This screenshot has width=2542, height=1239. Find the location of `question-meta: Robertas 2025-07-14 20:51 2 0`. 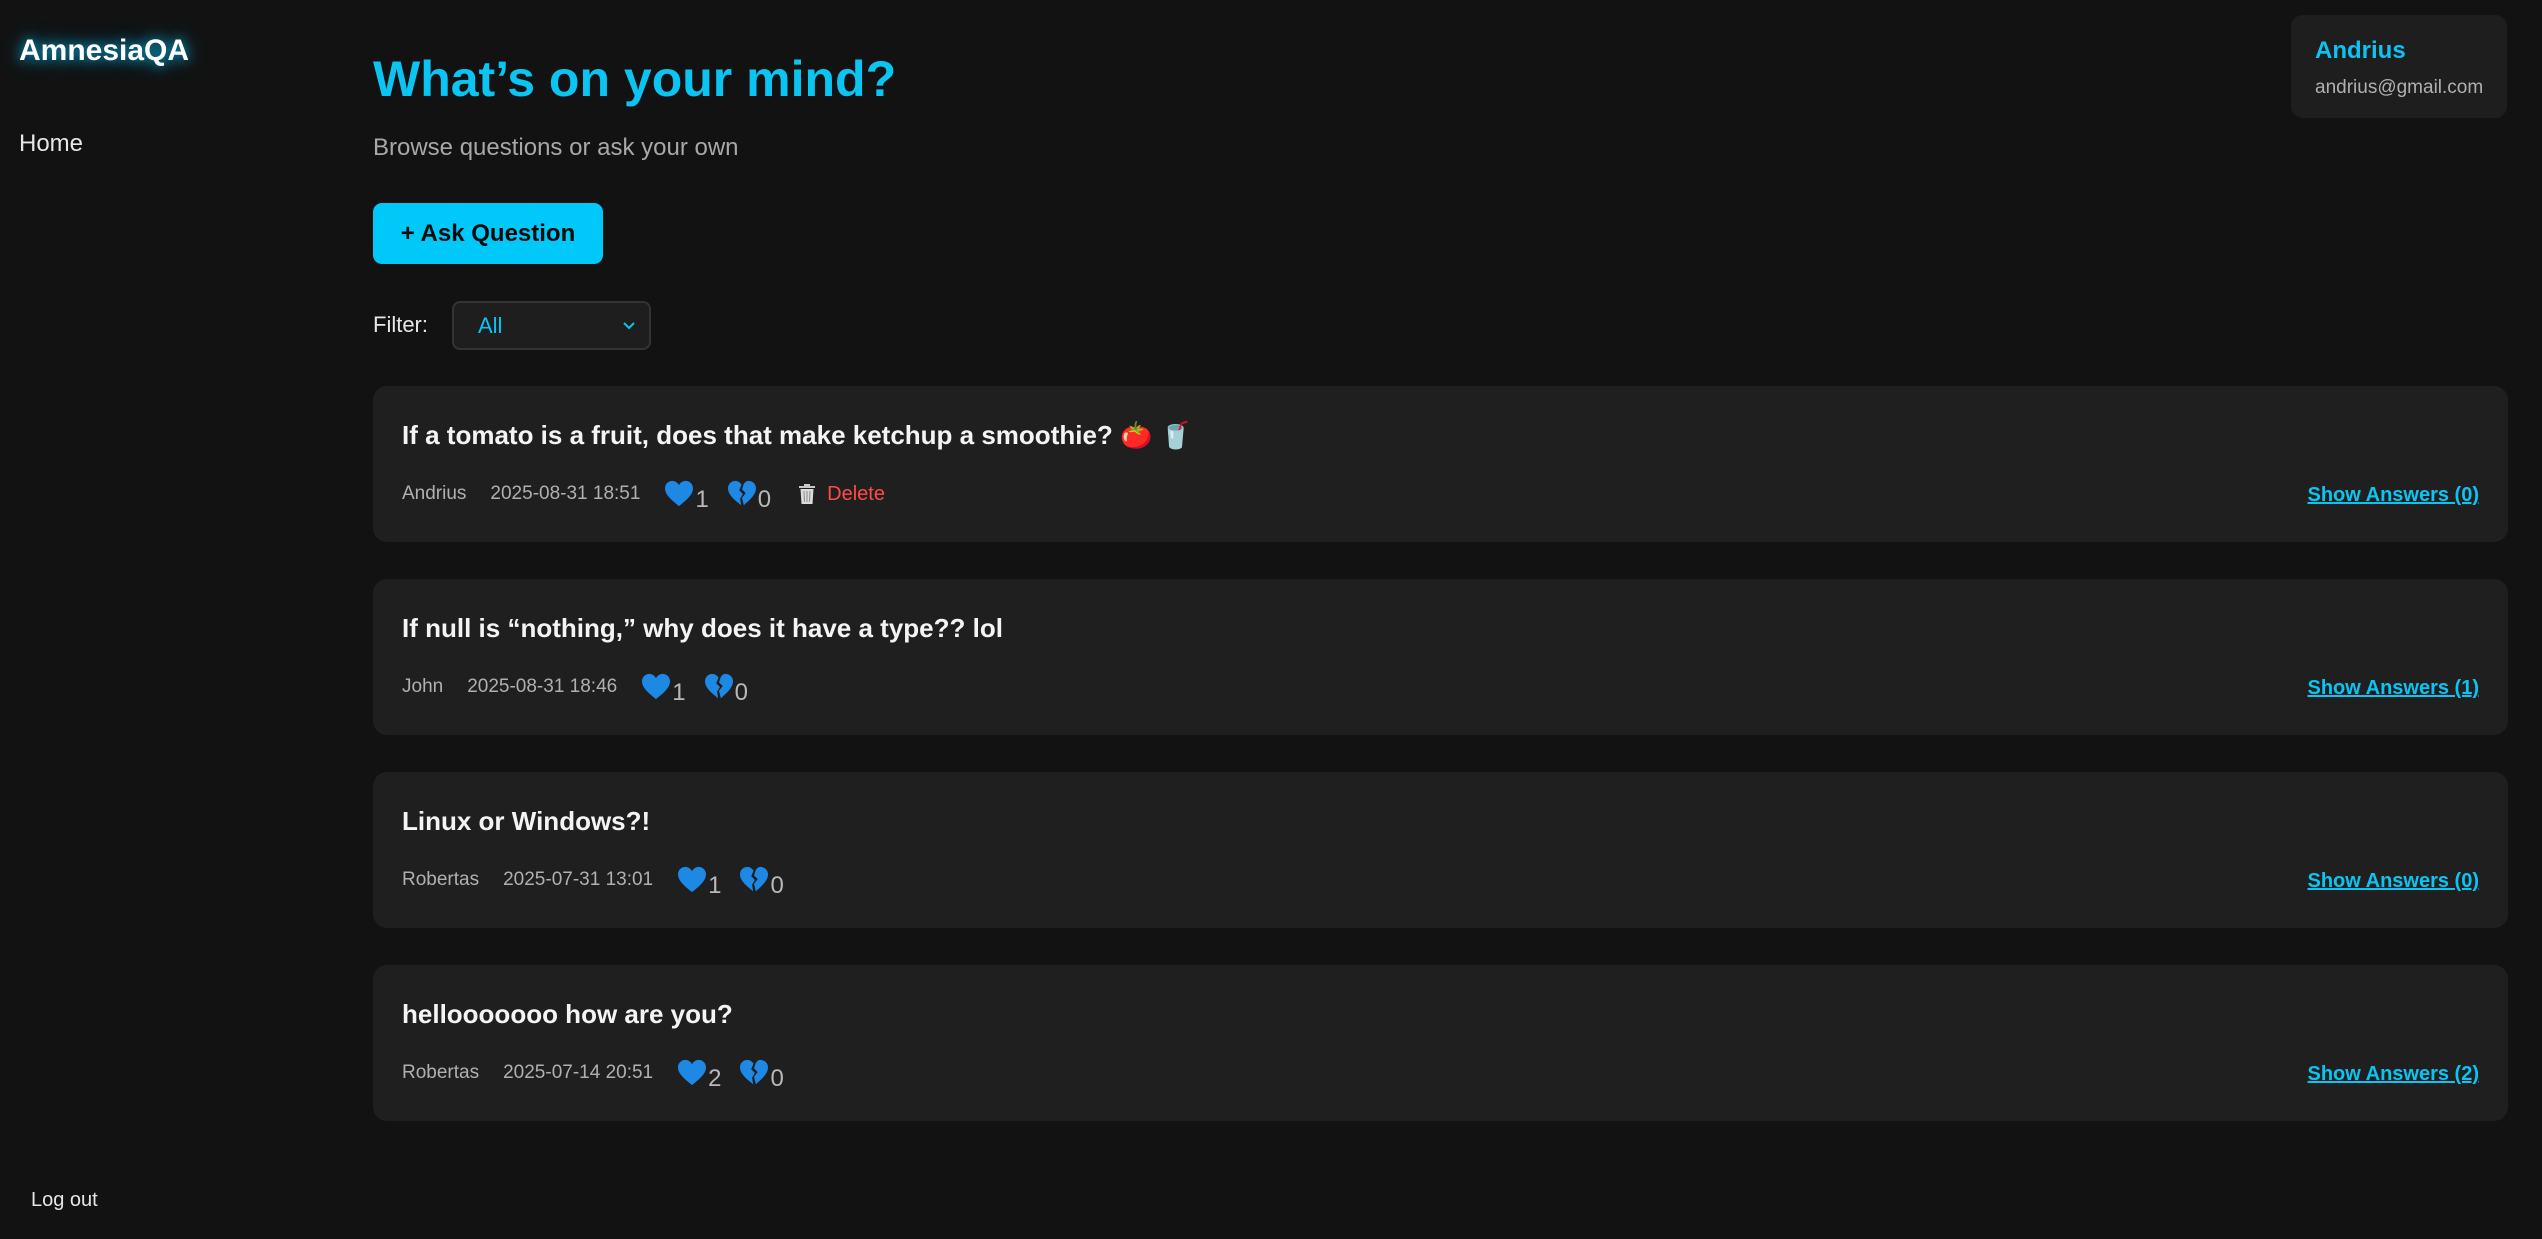

question-meta: Robertas 2025-07-14 20:51 2 0 is located at coordinates (602, 1073).